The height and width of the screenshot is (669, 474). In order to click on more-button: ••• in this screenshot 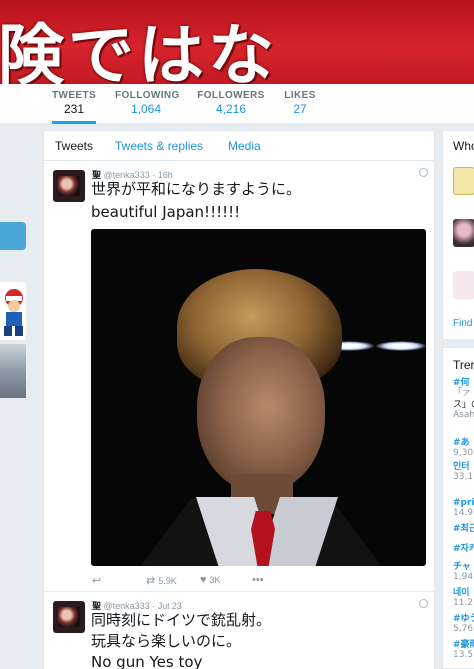, I will do `click(259, 580)`.